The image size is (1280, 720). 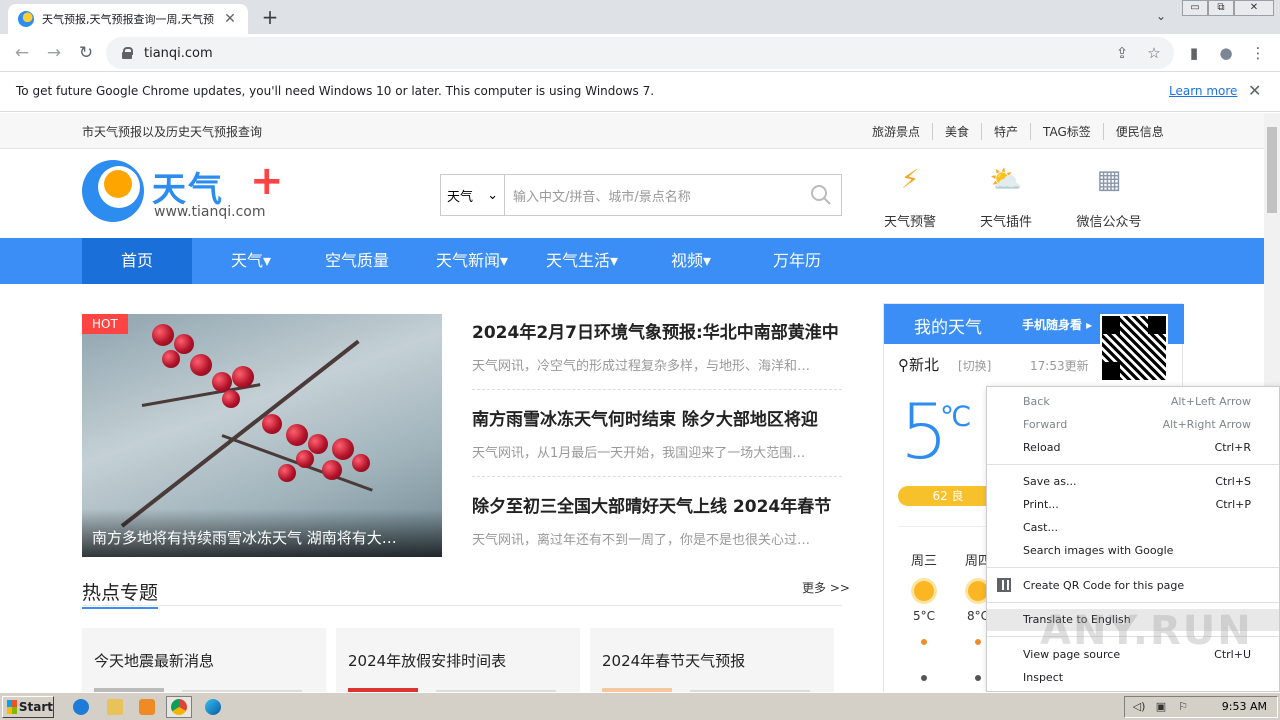 I want to click on taskbar-clock: 9:53 AM, so click(x=1244, y=706).